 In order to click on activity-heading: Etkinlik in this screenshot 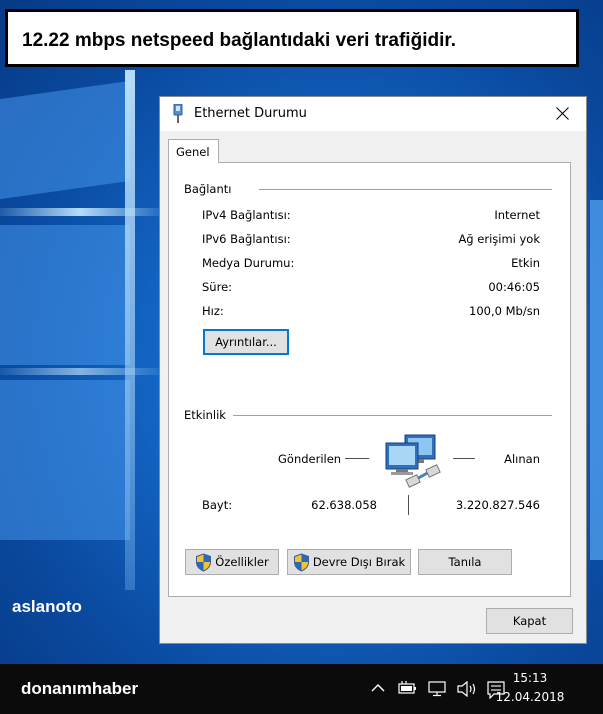, I will do `click(205, 415)`.